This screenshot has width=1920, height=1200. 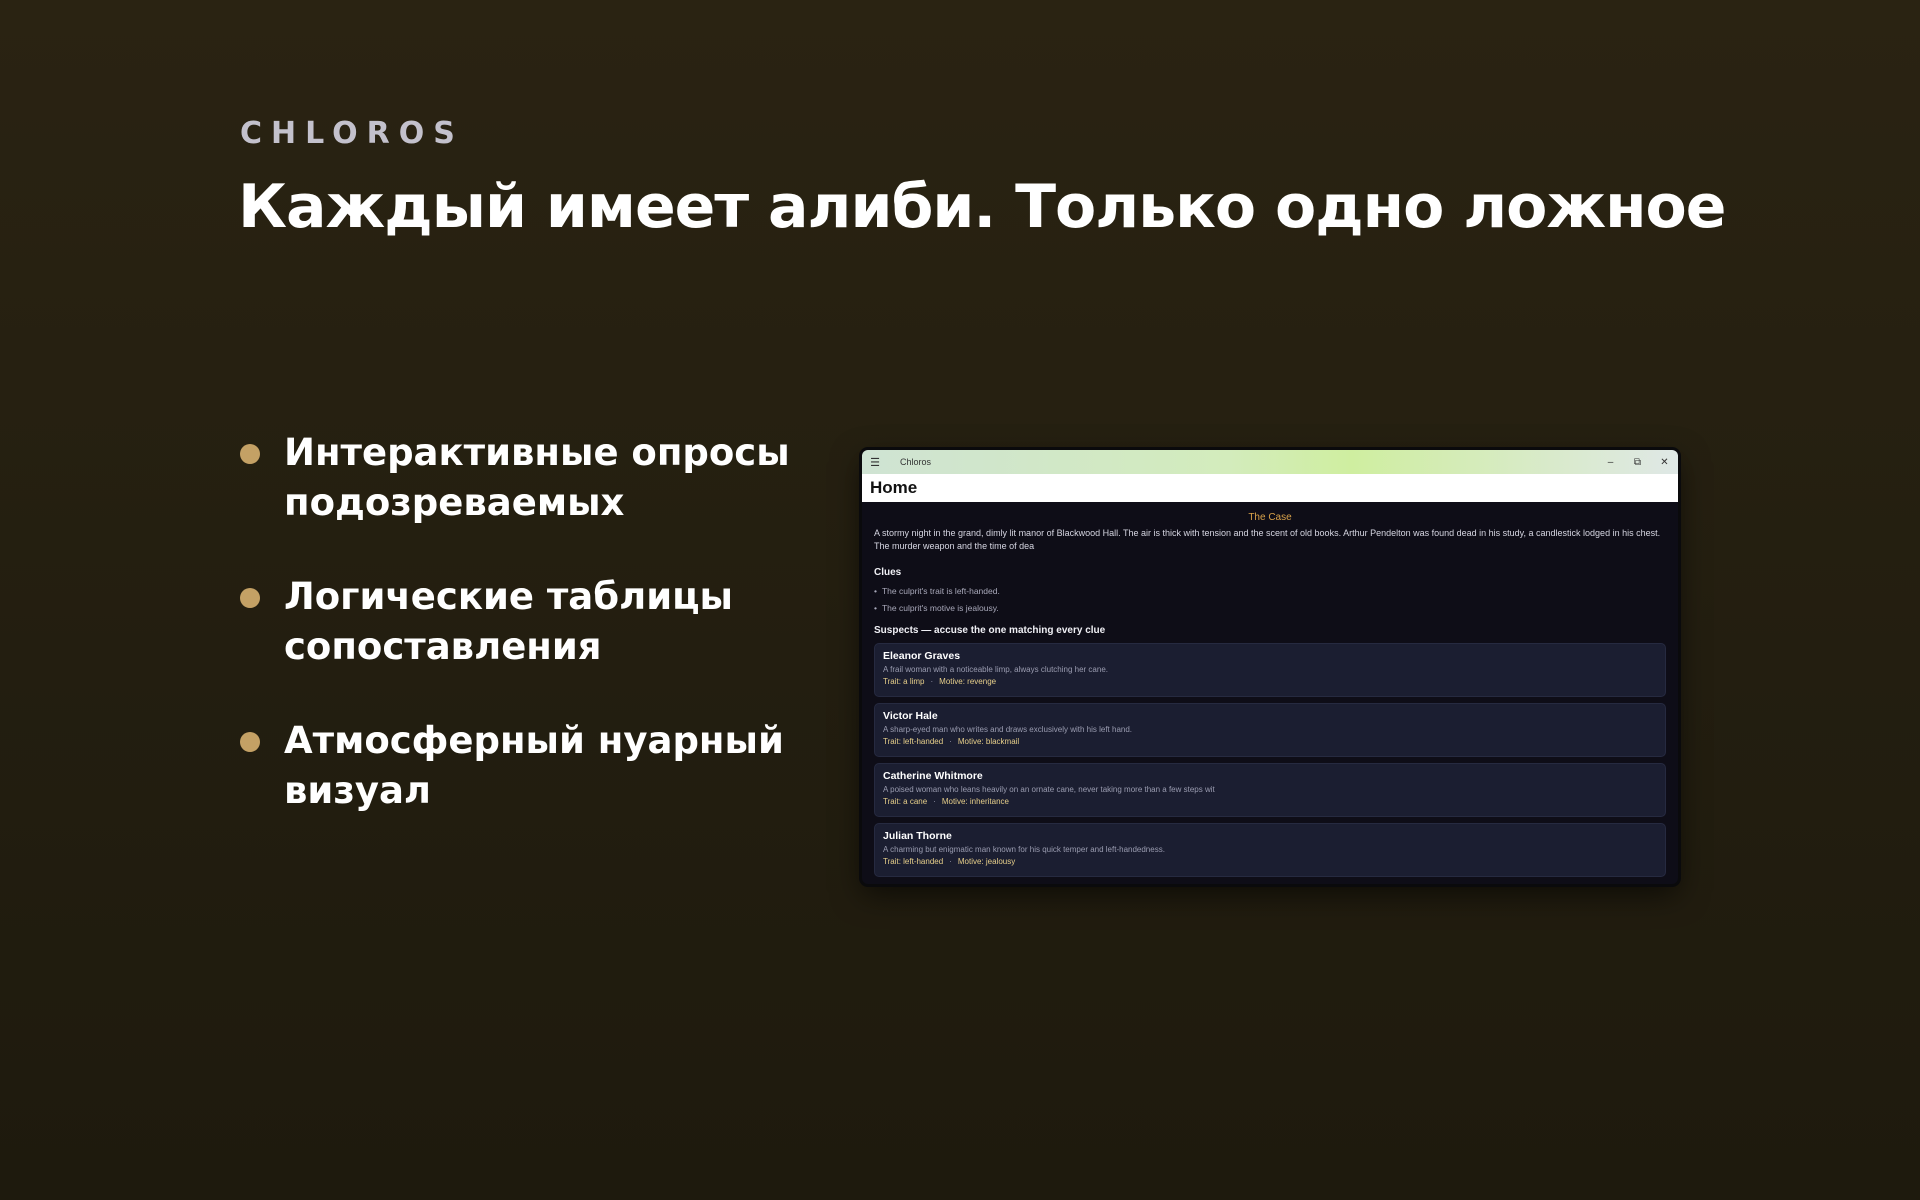 I want to click on suspect-motive: Motive: inheritance, so click(x=975, y=801).